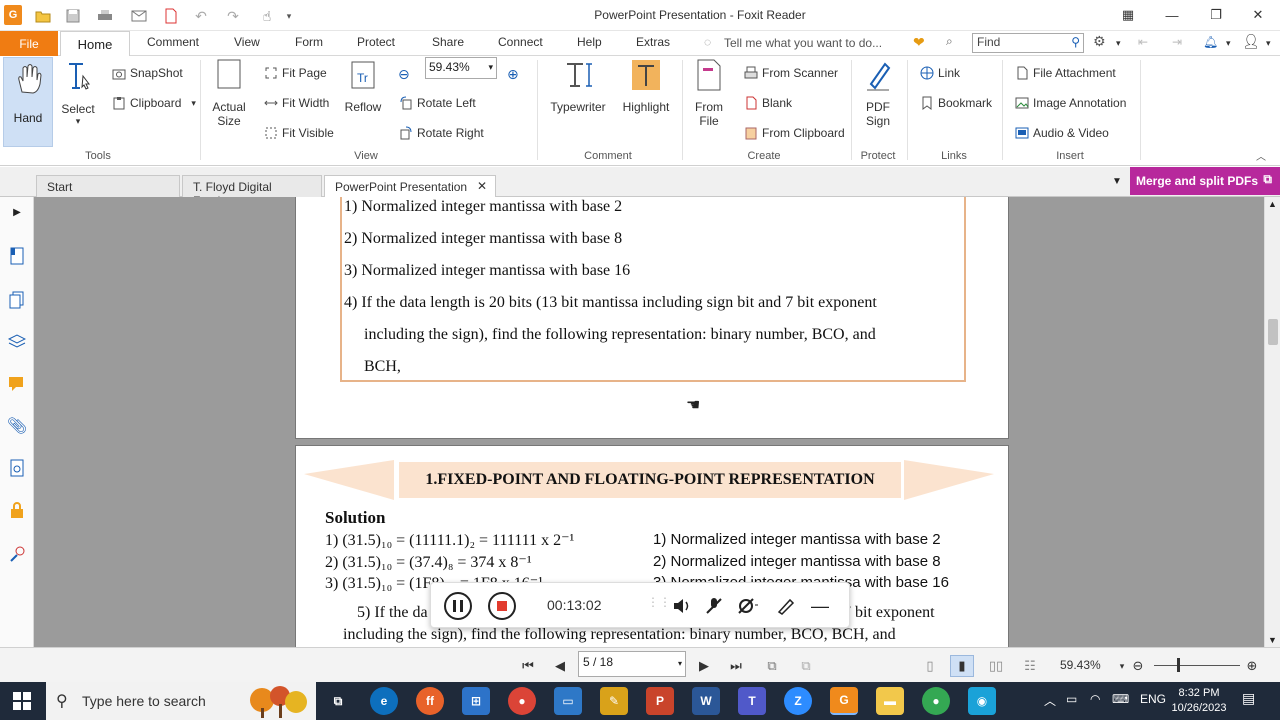  Describe the element at coordinates (940, 73) in the screenshot. I see `link-button: Link` at that location.